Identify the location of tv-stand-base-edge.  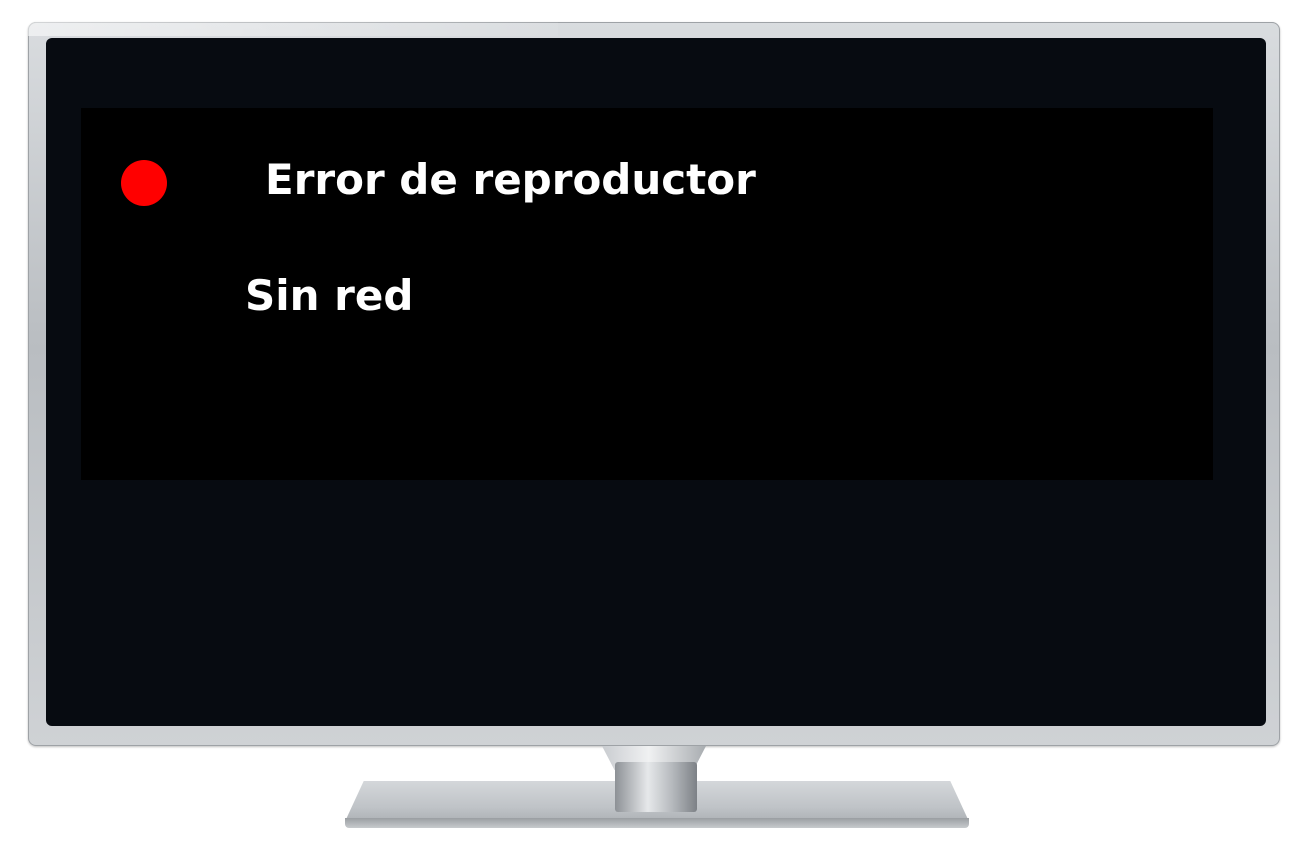
(657, 823).